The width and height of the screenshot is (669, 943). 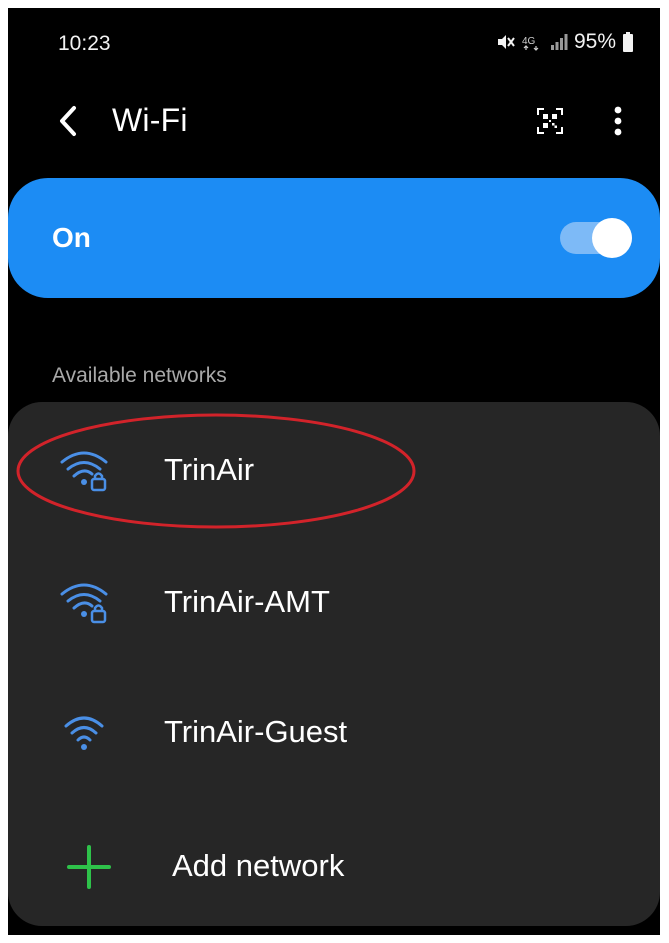 I want to click on add-network-button: Add network, so click(x=334, y=861).